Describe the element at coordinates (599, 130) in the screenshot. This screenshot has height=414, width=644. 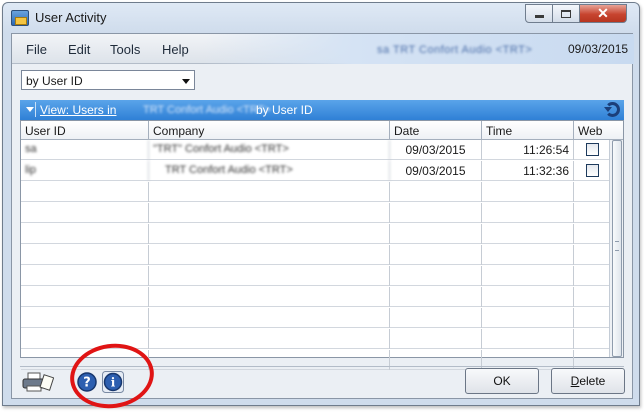
I see `column-web: Web` at that location.